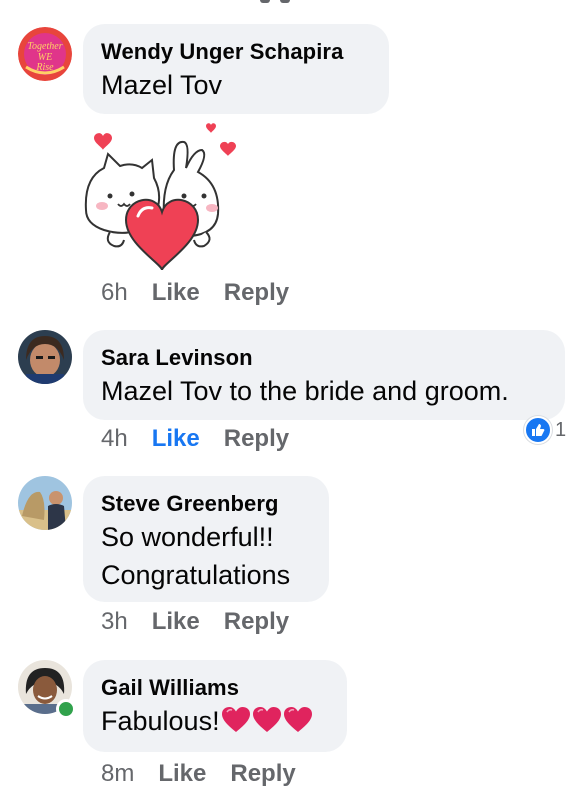 The width and height of the screenshot is (584, 796). Describe the element at coordinates (160, 721) in the screenshot. I see `comment-text-body: Fabulous!` at that location.